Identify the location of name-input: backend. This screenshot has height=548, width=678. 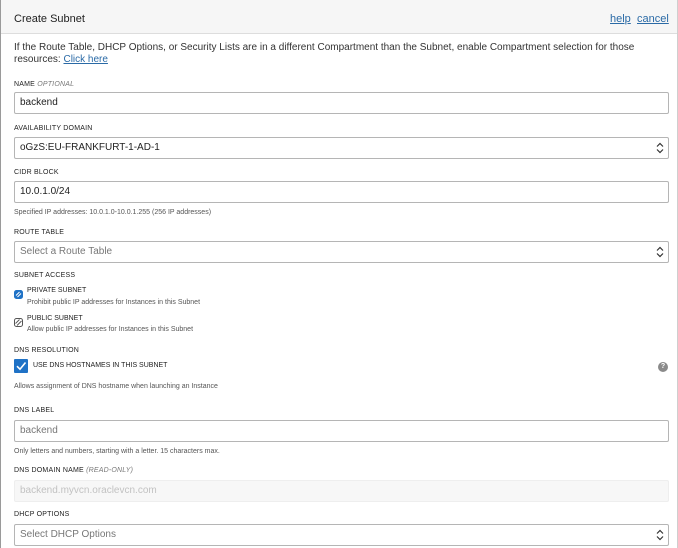
(341, 103).